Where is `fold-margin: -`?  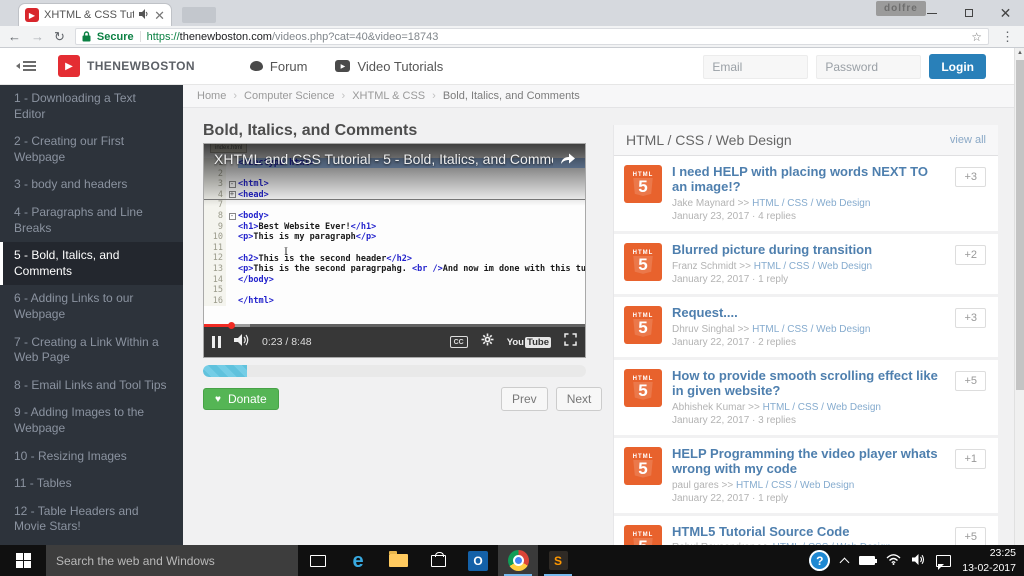
fold-margin: - is located at coordinates (232, 216).